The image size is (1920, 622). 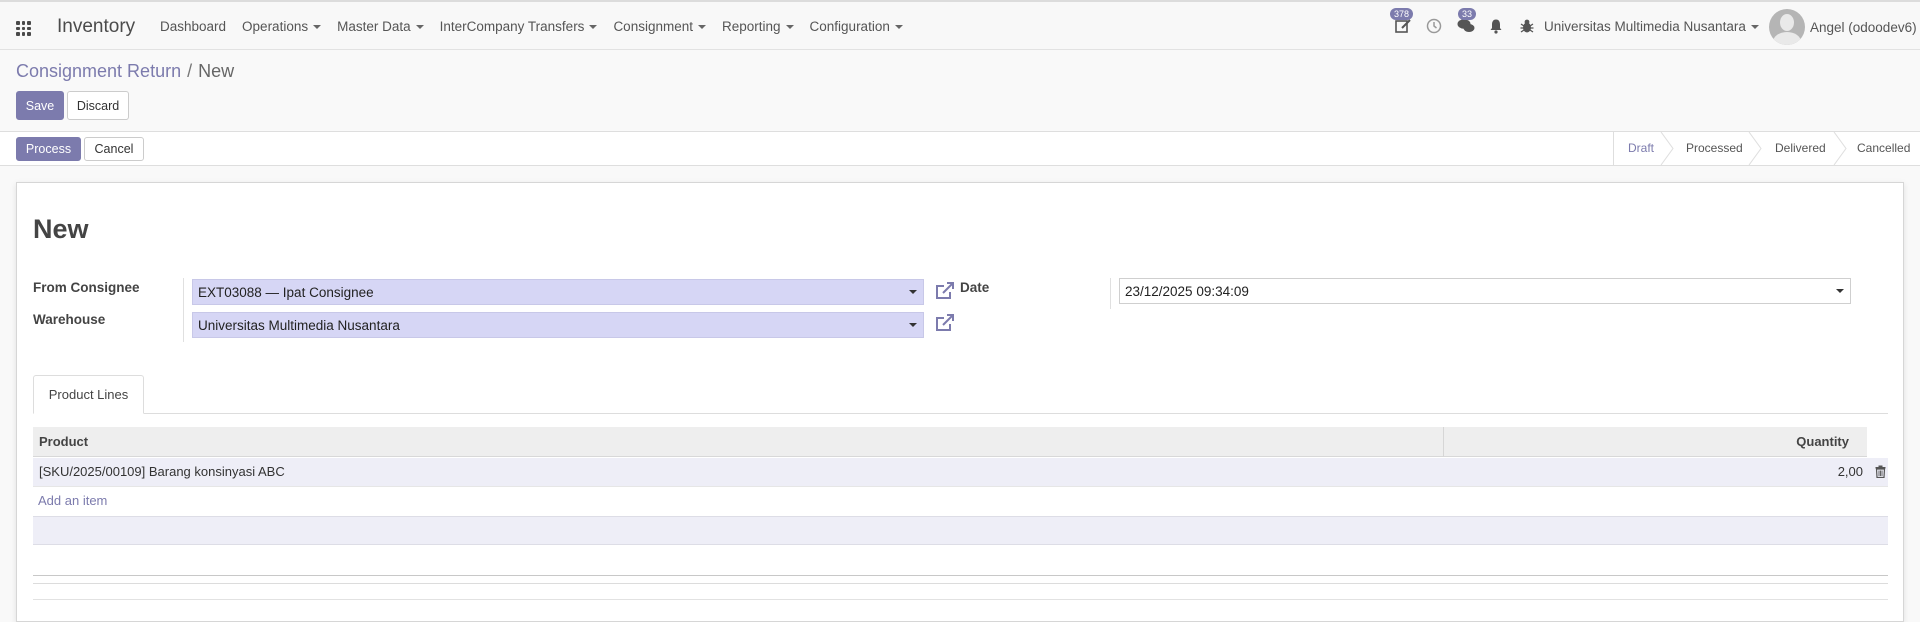 What do you see at coordinates (1485, 291) in the screenshot?
I see `date-field: 23/12/2025 09:34:09` at bounding box center [1485, 291].